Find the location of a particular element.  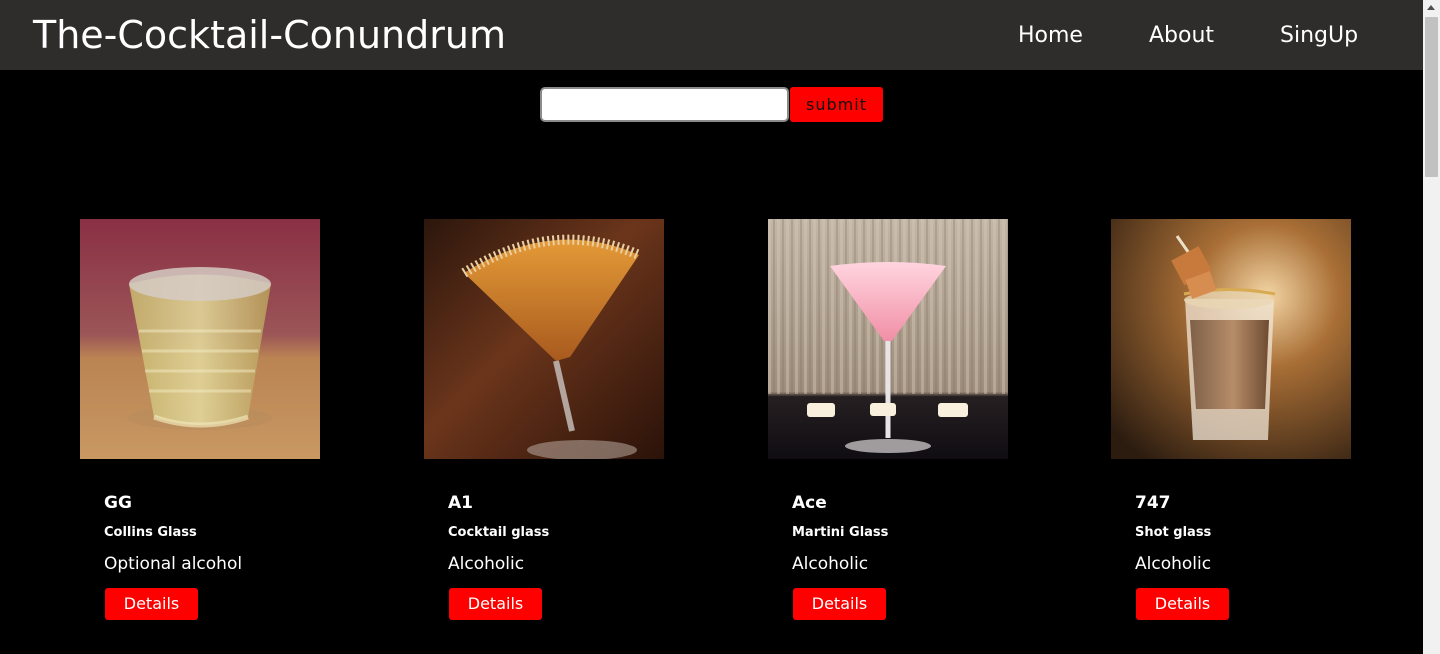

cocktail-card-a1: A1 Cocktail glass Alcoholic Details is located at coordinates (544, 429).